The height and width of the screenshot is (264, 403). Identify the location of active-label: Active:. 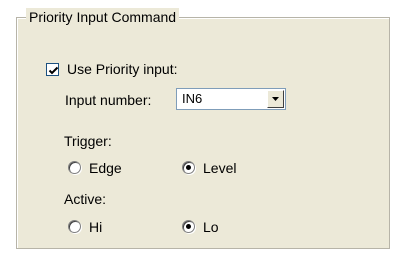
(85, 199).